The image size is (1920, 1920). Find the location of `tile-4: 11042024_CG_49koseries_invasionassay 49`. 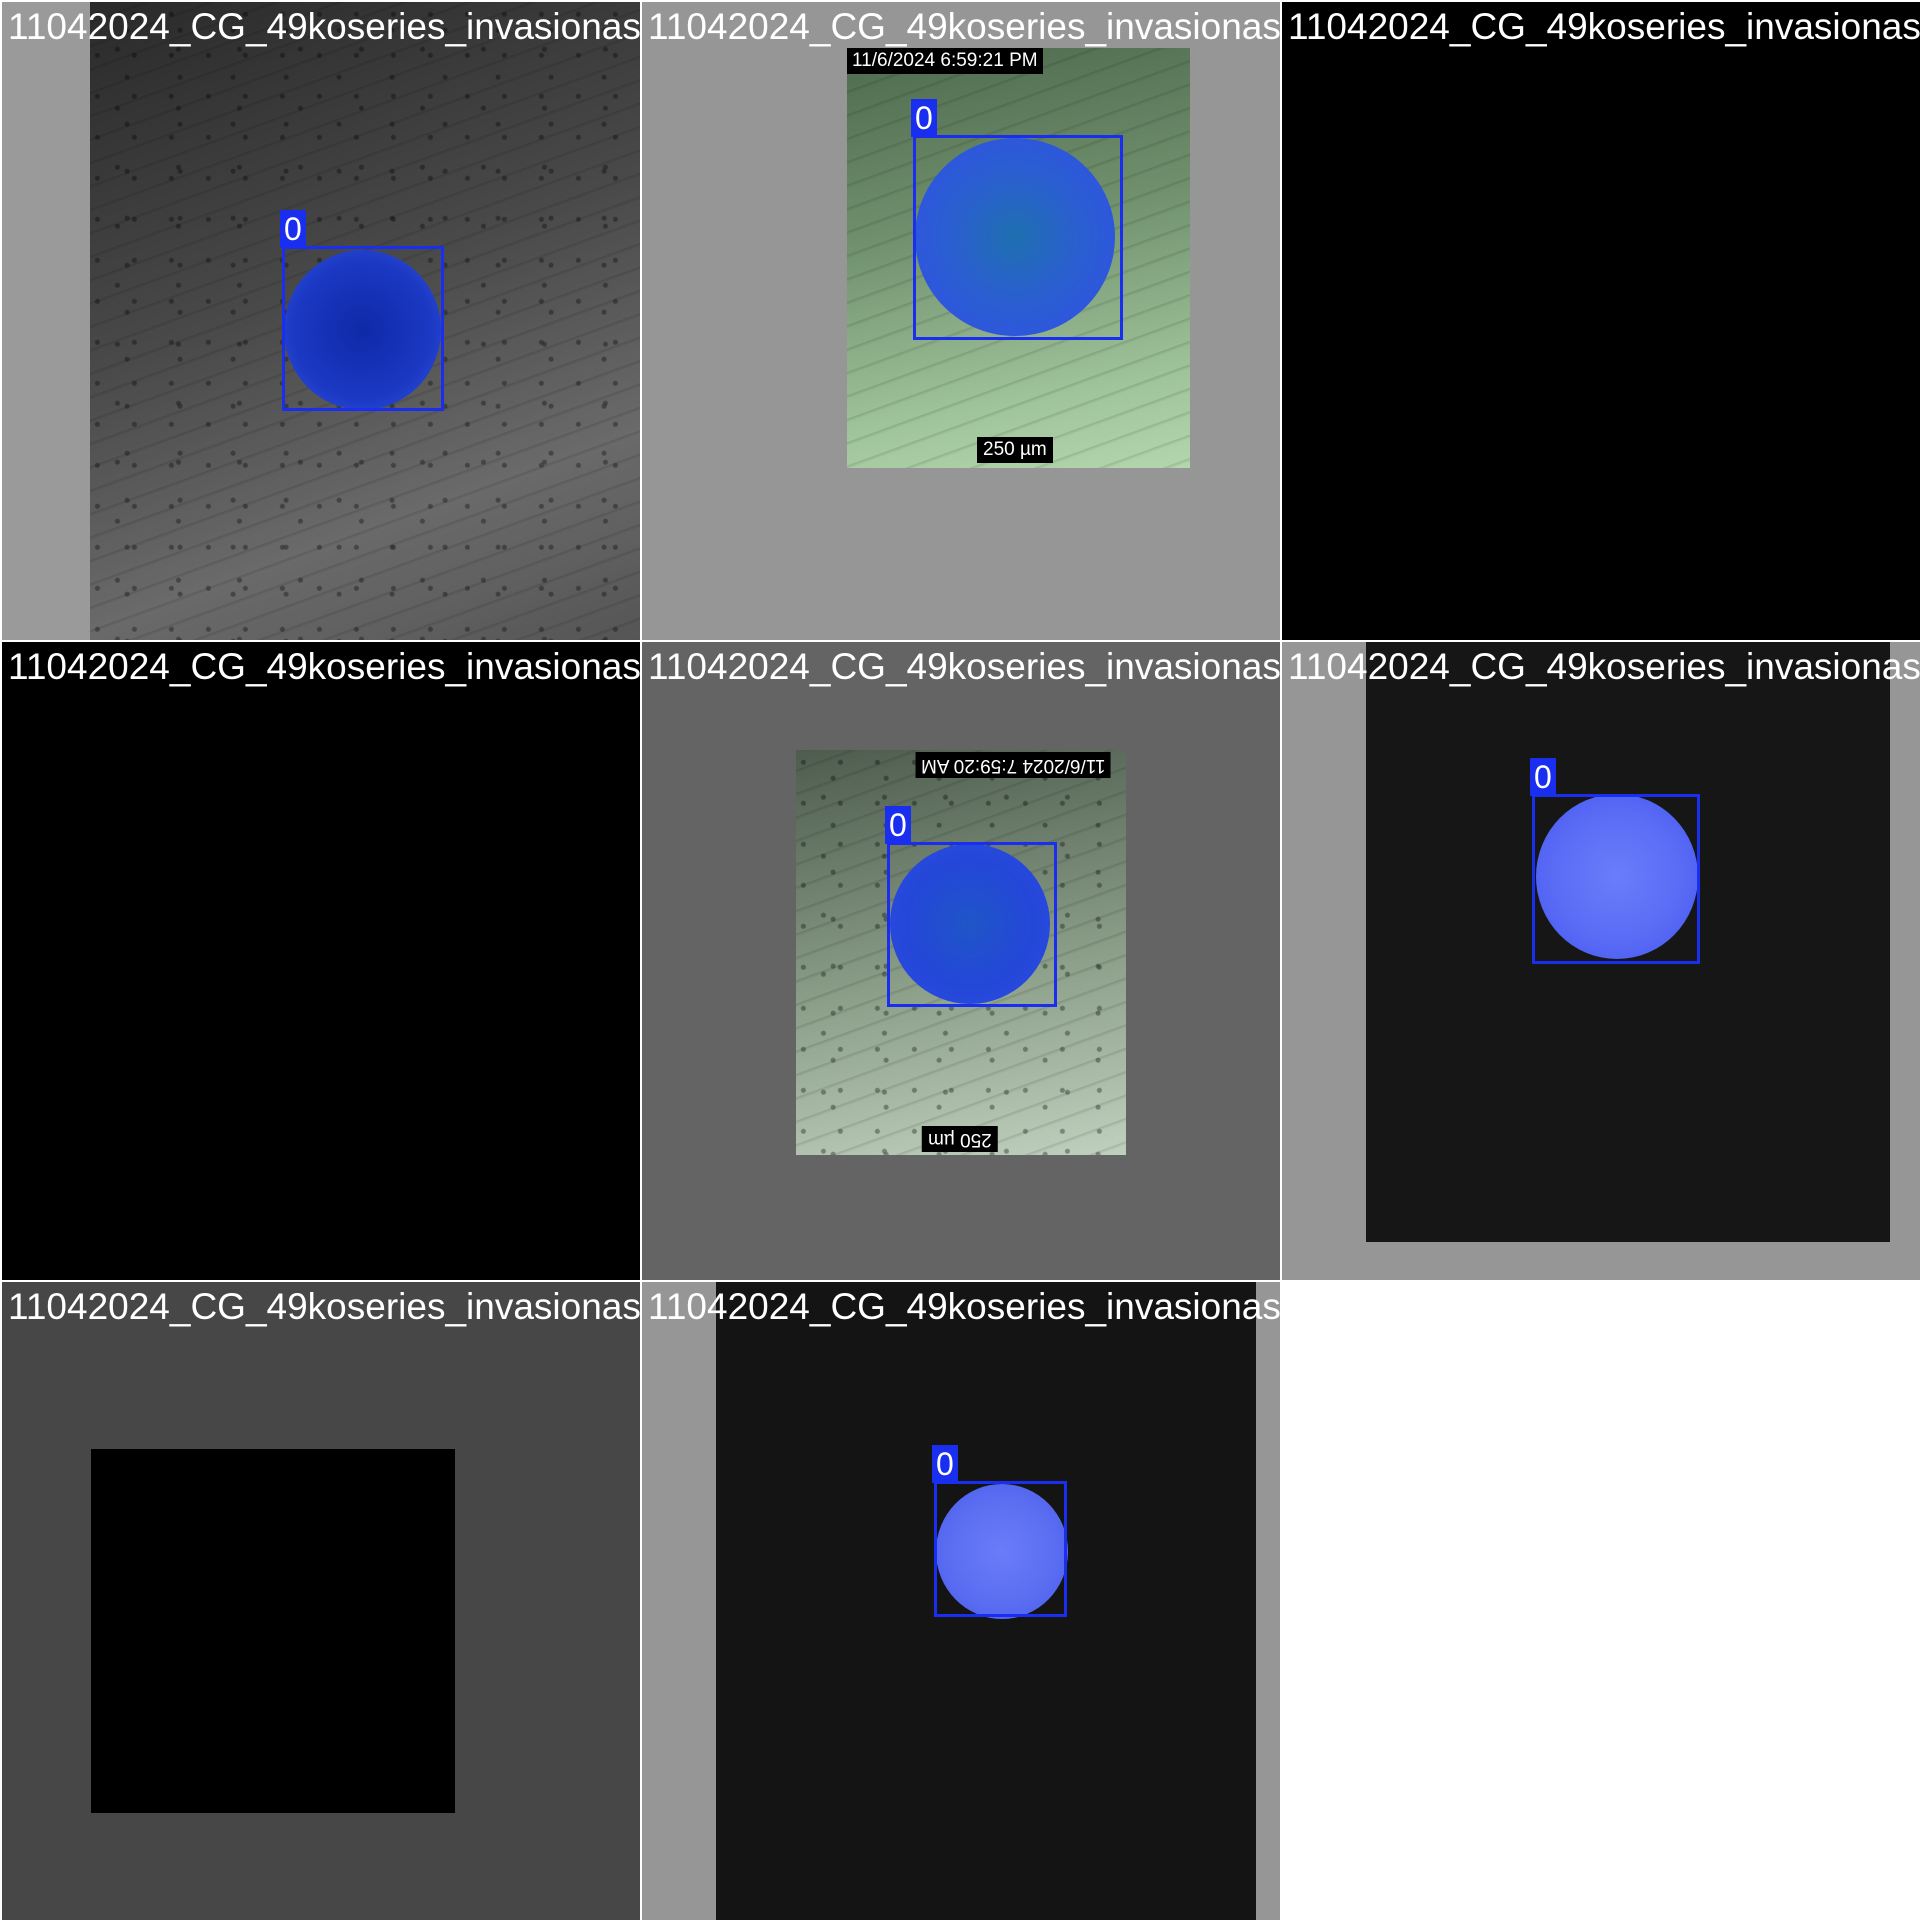

tile-4: 11042024_CG_49koseries_invasionassay 49 is located at coordinates (321, 961).